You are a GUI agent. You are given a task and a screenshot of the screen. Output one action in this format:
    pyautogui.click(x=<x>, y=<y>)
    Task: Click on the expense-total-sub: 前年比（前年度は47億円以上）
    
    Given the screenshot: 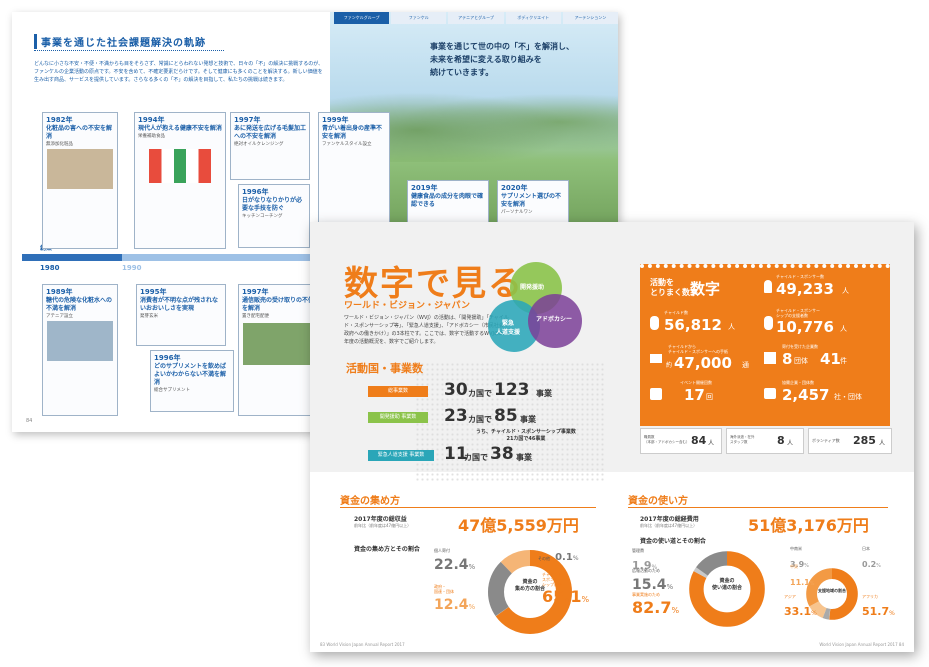 What is the action you would take?
    pyautogui.click(x=669, y=525)
    